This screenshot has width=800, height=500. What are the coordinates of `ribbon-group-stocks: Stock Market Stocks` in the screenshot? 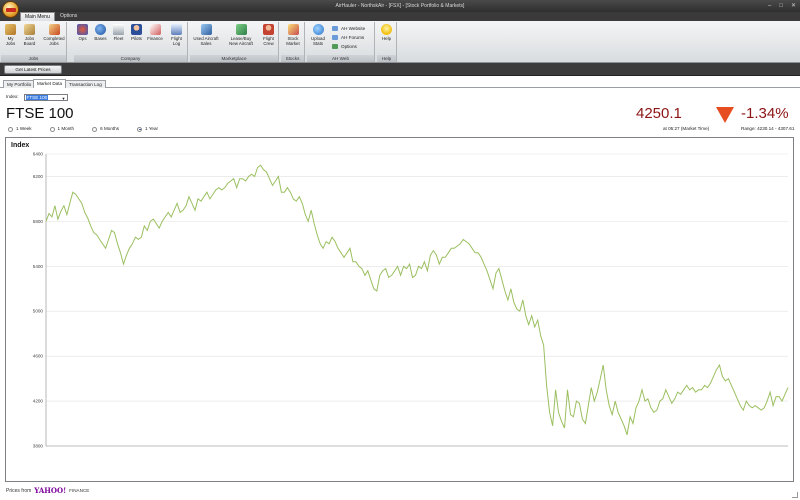 It's located at (293, 42).